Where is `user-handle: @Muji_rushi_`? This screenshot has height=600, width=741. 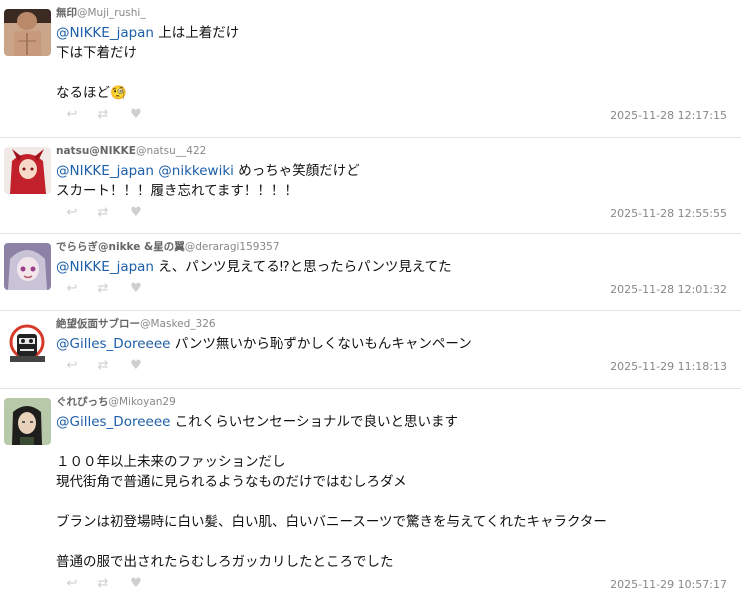
user-handle: @Muji_rushi_ is located at coordinates (111, 13).